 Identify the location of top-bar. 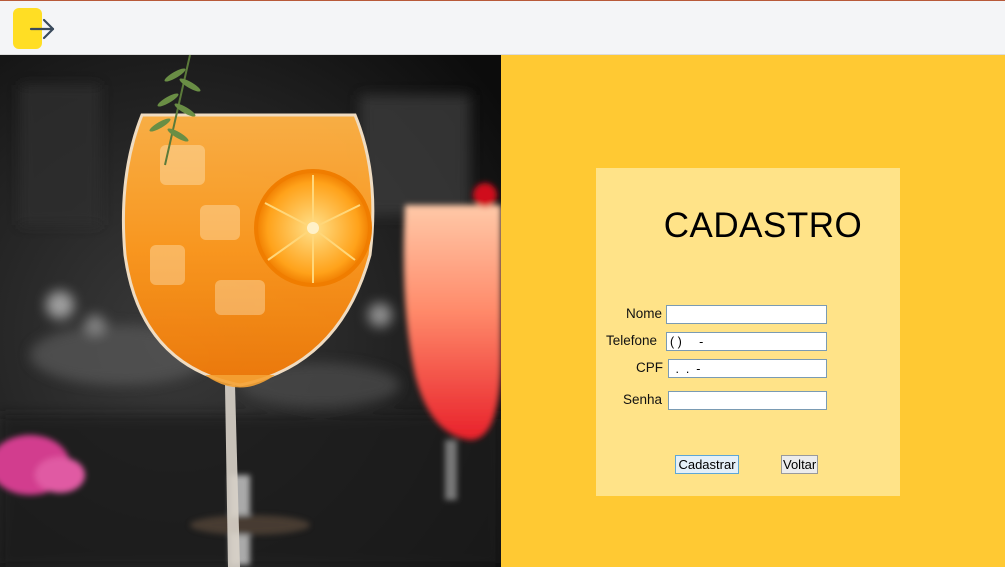
(502, 27).